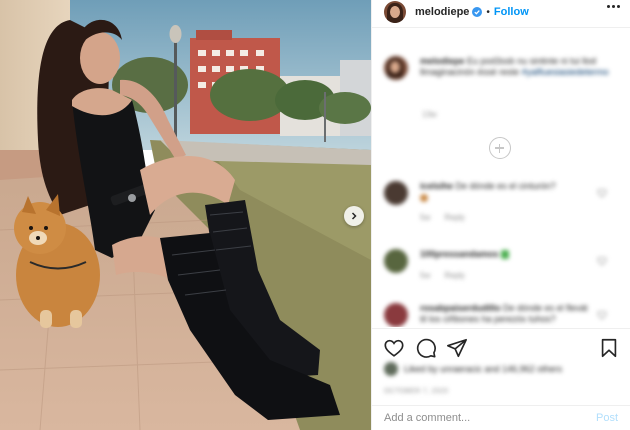 Image resolution: width=630 pixels, height=430 pixels. I want to click on comment-bubble-icon, so click(426, 348).